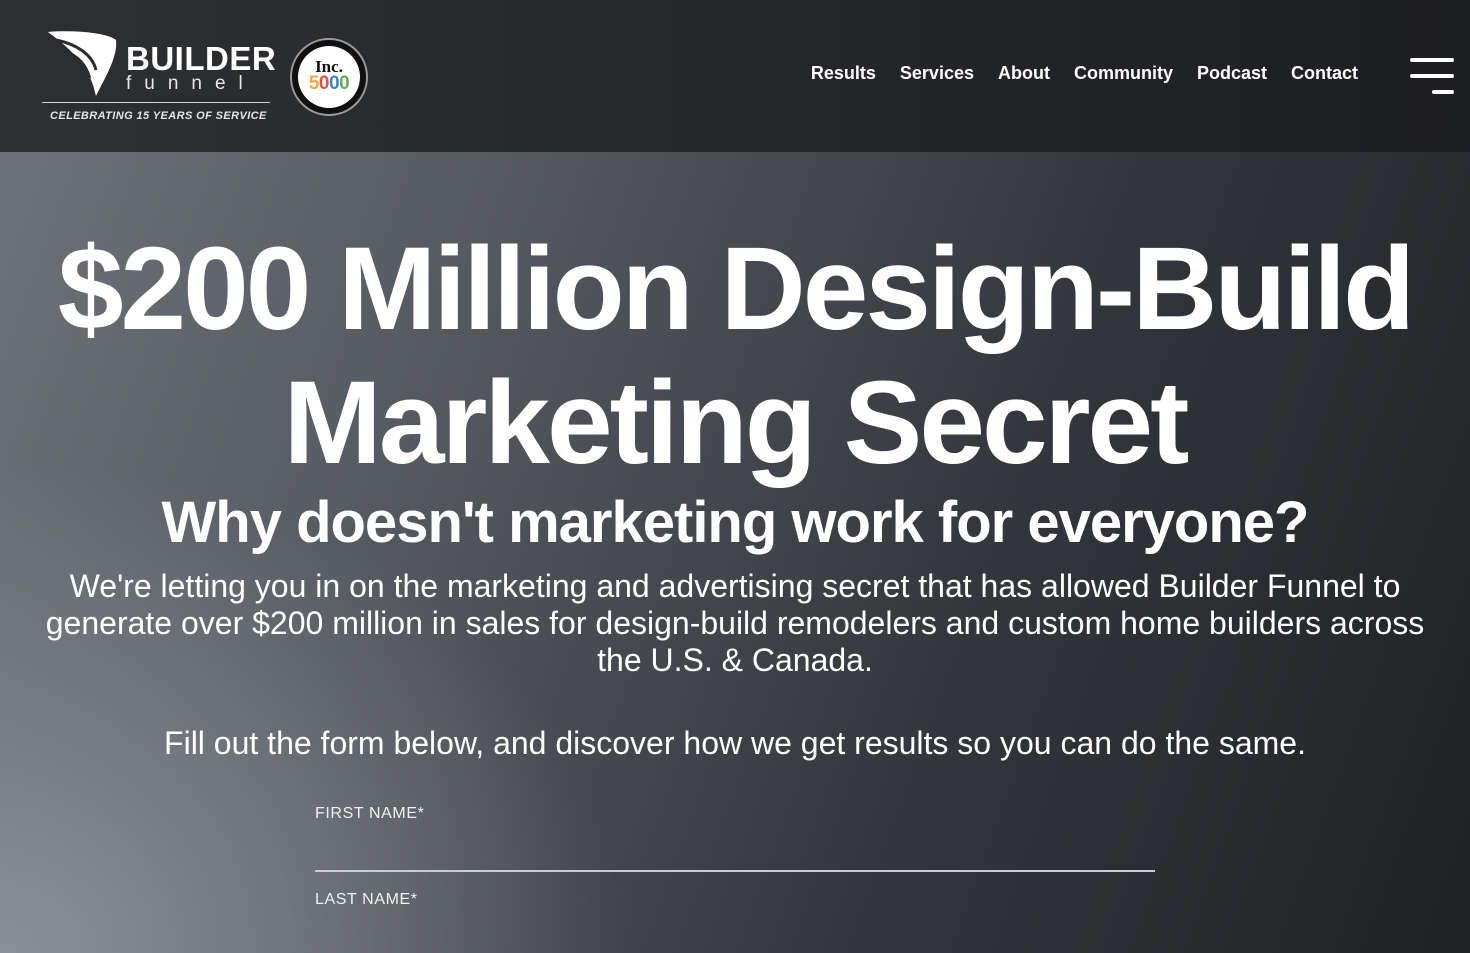 Image resolution: width=1470 pixels, height=953 pixels. Describe the element at coordinates (1123, 73) in the screenshot. I see `nav-link-community: Community` at that location.